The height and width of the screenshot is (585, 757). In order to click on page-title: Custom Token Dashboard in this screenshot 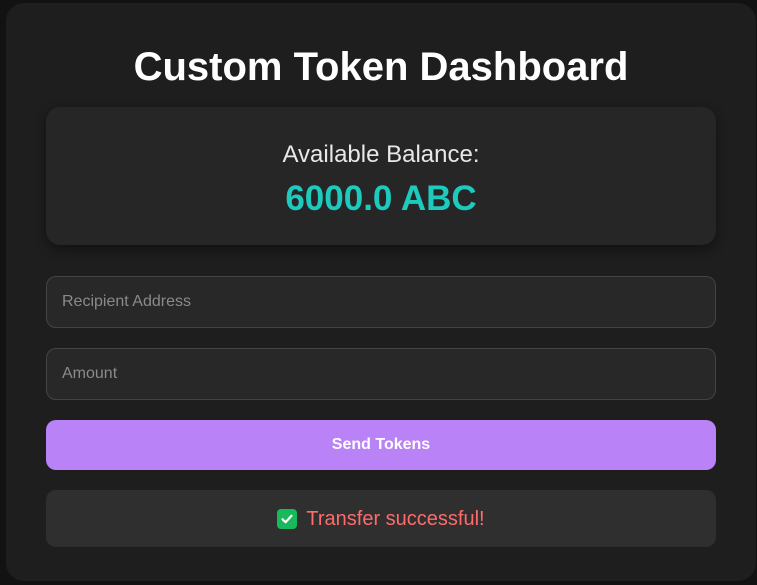, I will do `click(381, 67)`.